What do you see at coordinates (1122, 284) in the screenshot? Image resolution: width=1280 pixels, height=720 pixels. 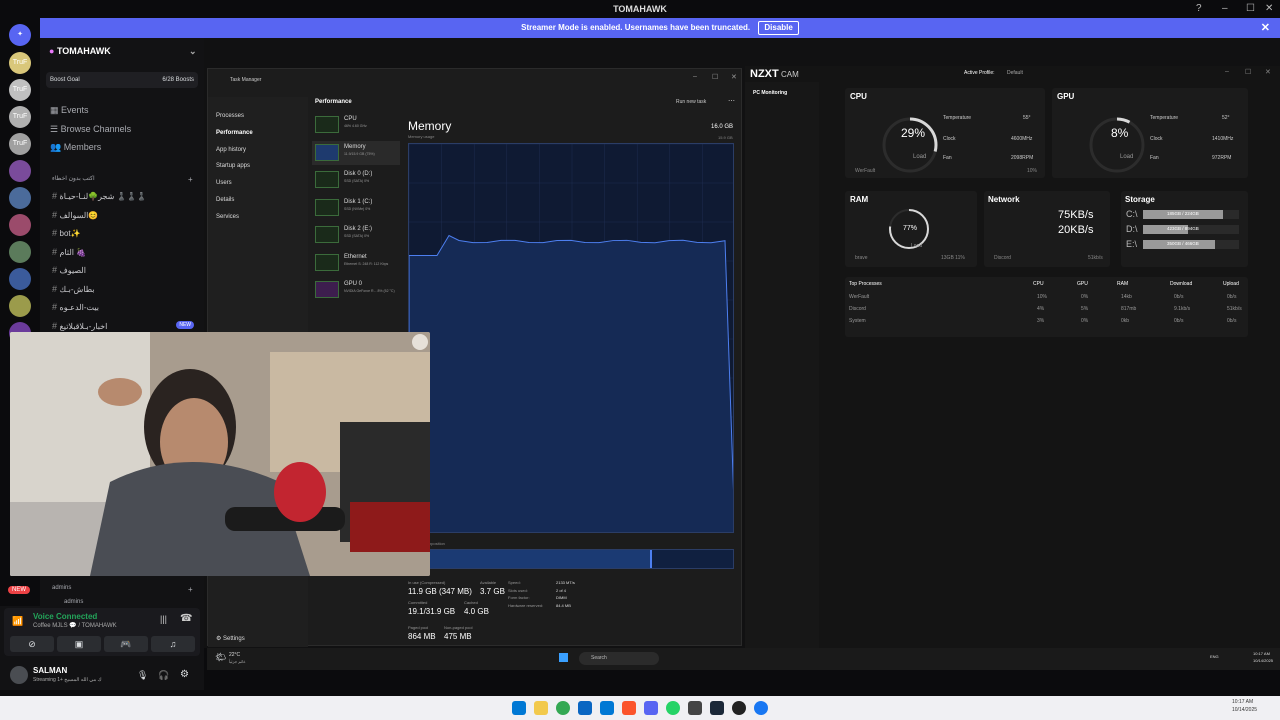 I see `process-header: RAM` at bounding box center [1122, 284].